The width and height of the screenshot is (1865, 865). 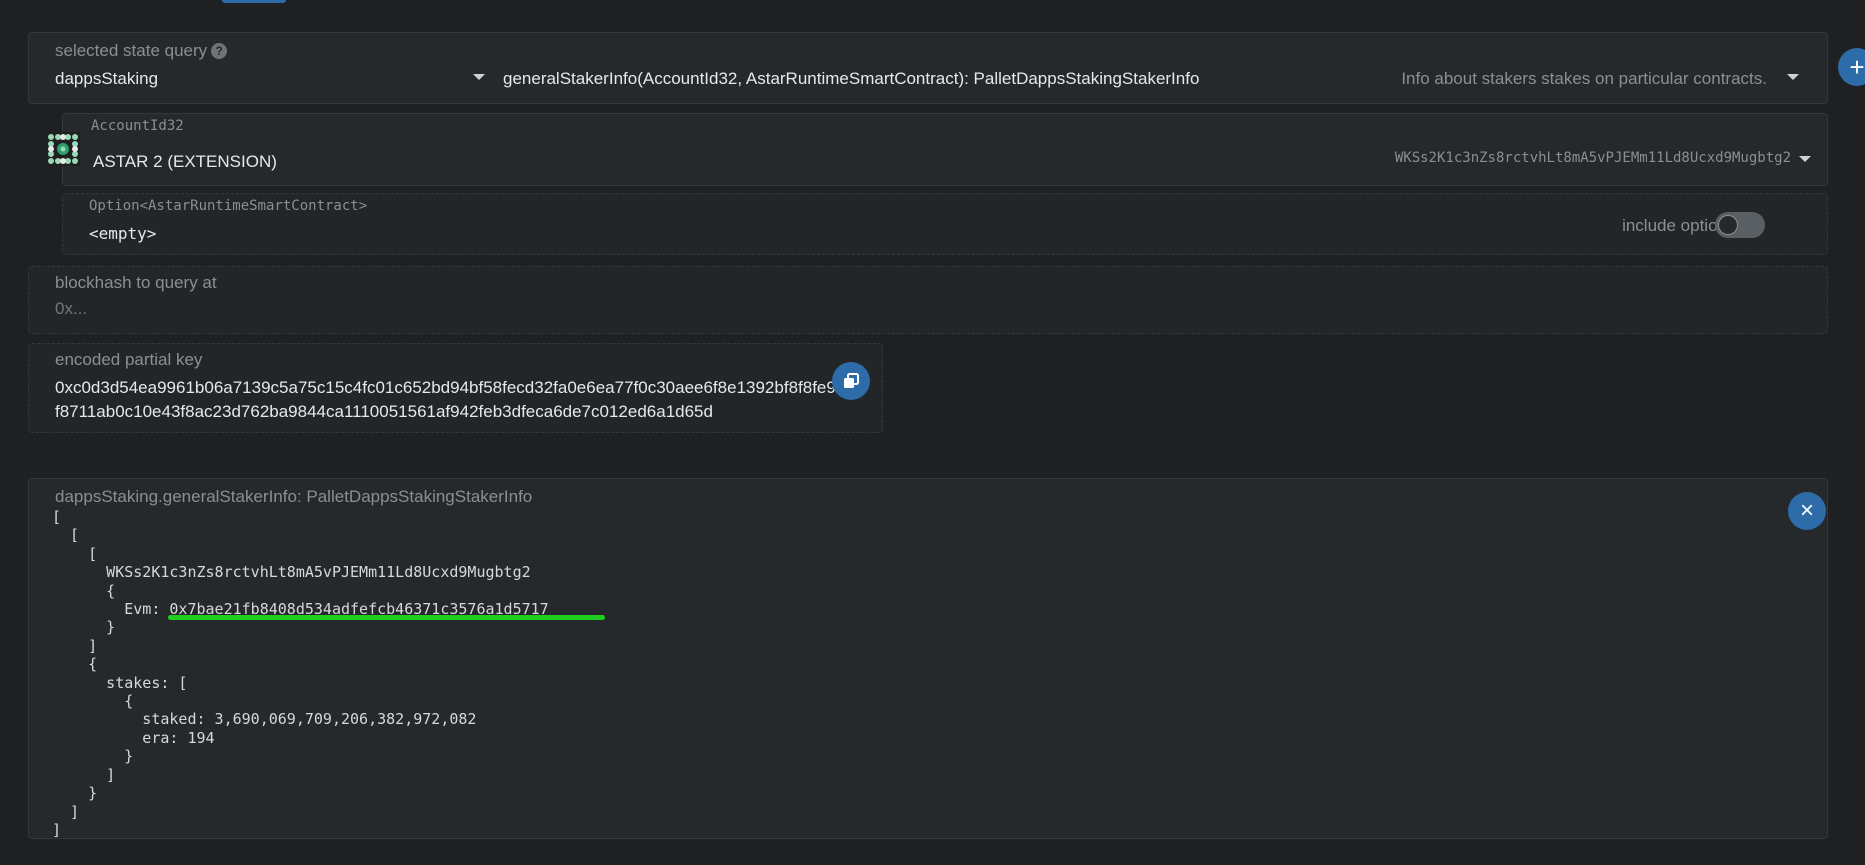 What do you see at coordinates (479, 77) in the screenshot?
I see `module-dropdown-caret-icon` at bounding box center [479, 77].